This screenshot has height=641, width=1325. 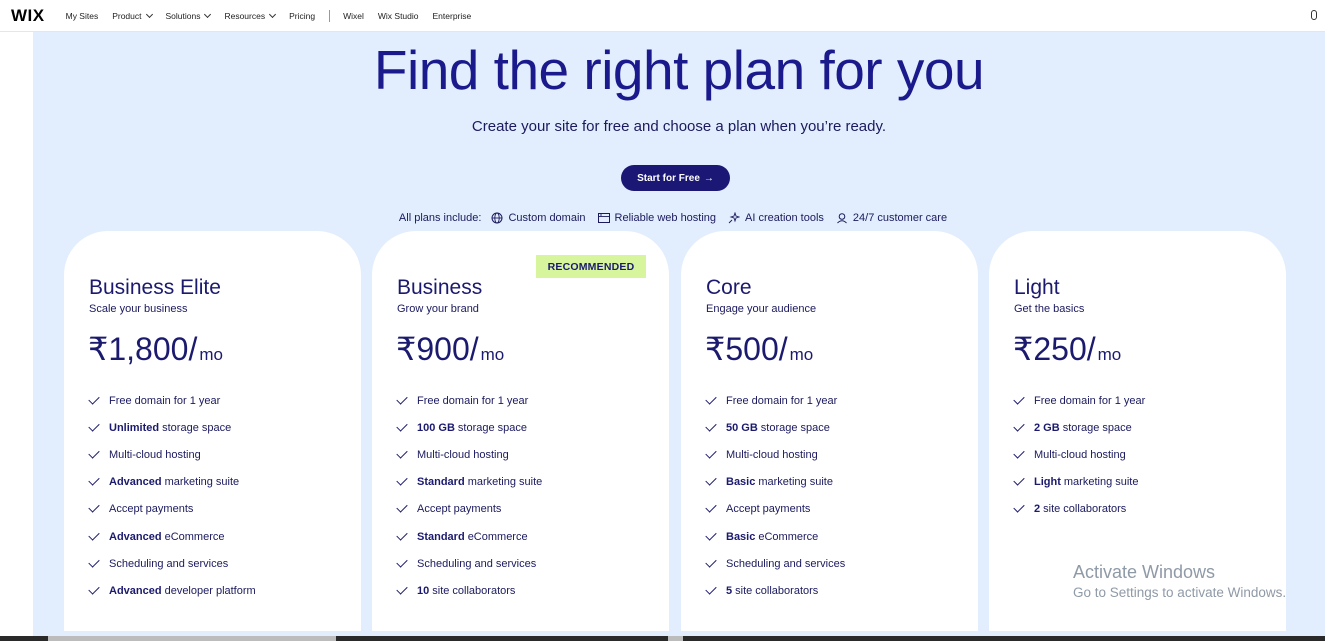 I want to click on feature-highlight: Unlimited, so click(x=134, y=427).